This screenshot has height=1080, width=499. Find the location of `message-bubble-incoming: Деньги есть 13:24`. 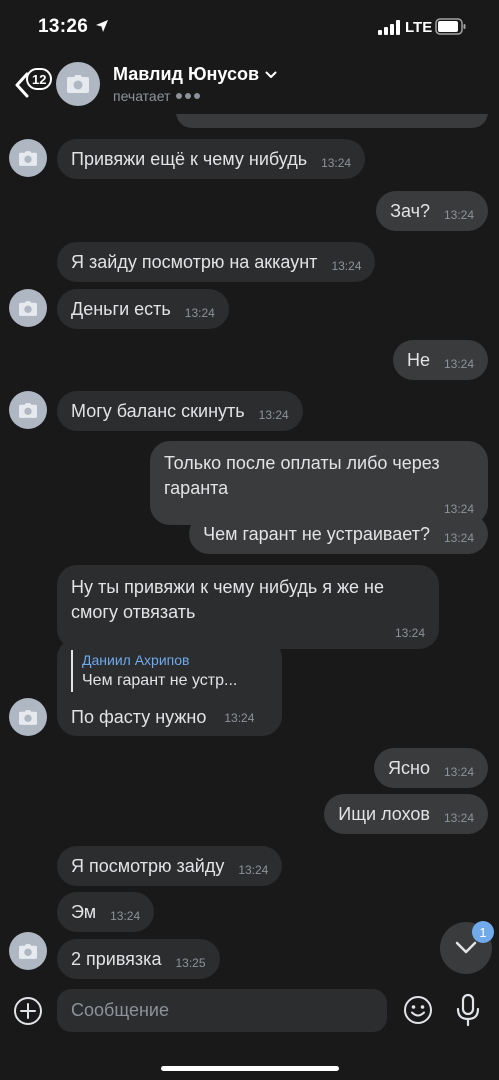

message-bubble-incoming: Деньги есть 13:24 is located at coordinates (143, 309).